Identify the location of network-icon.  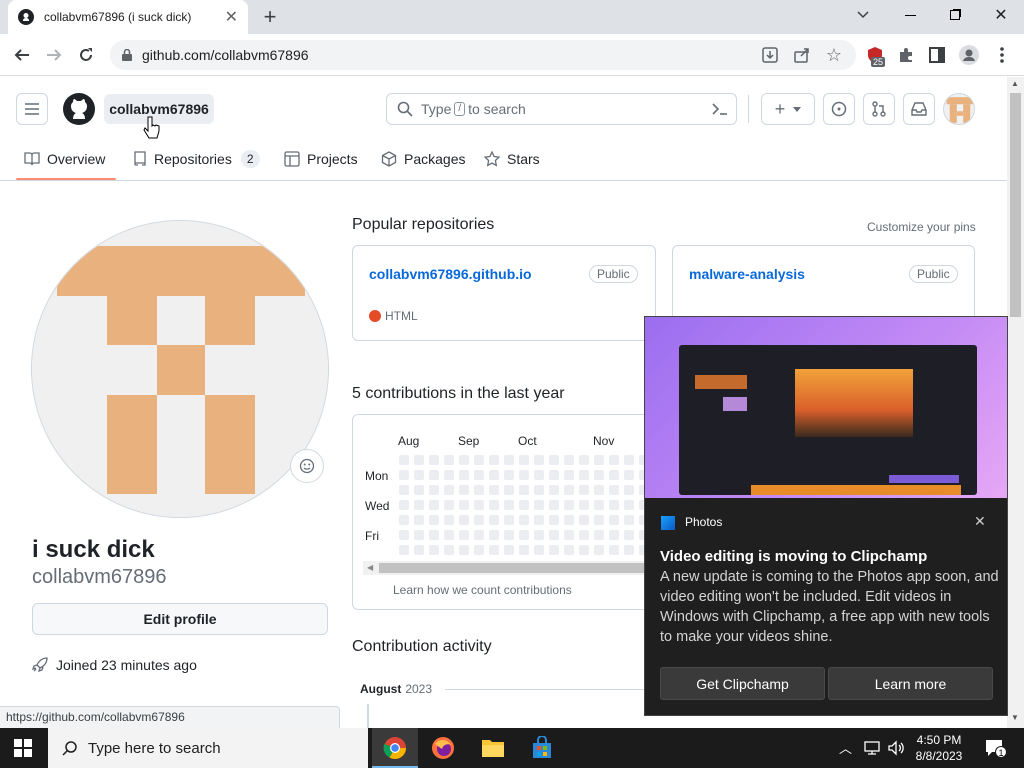
(872, 748).